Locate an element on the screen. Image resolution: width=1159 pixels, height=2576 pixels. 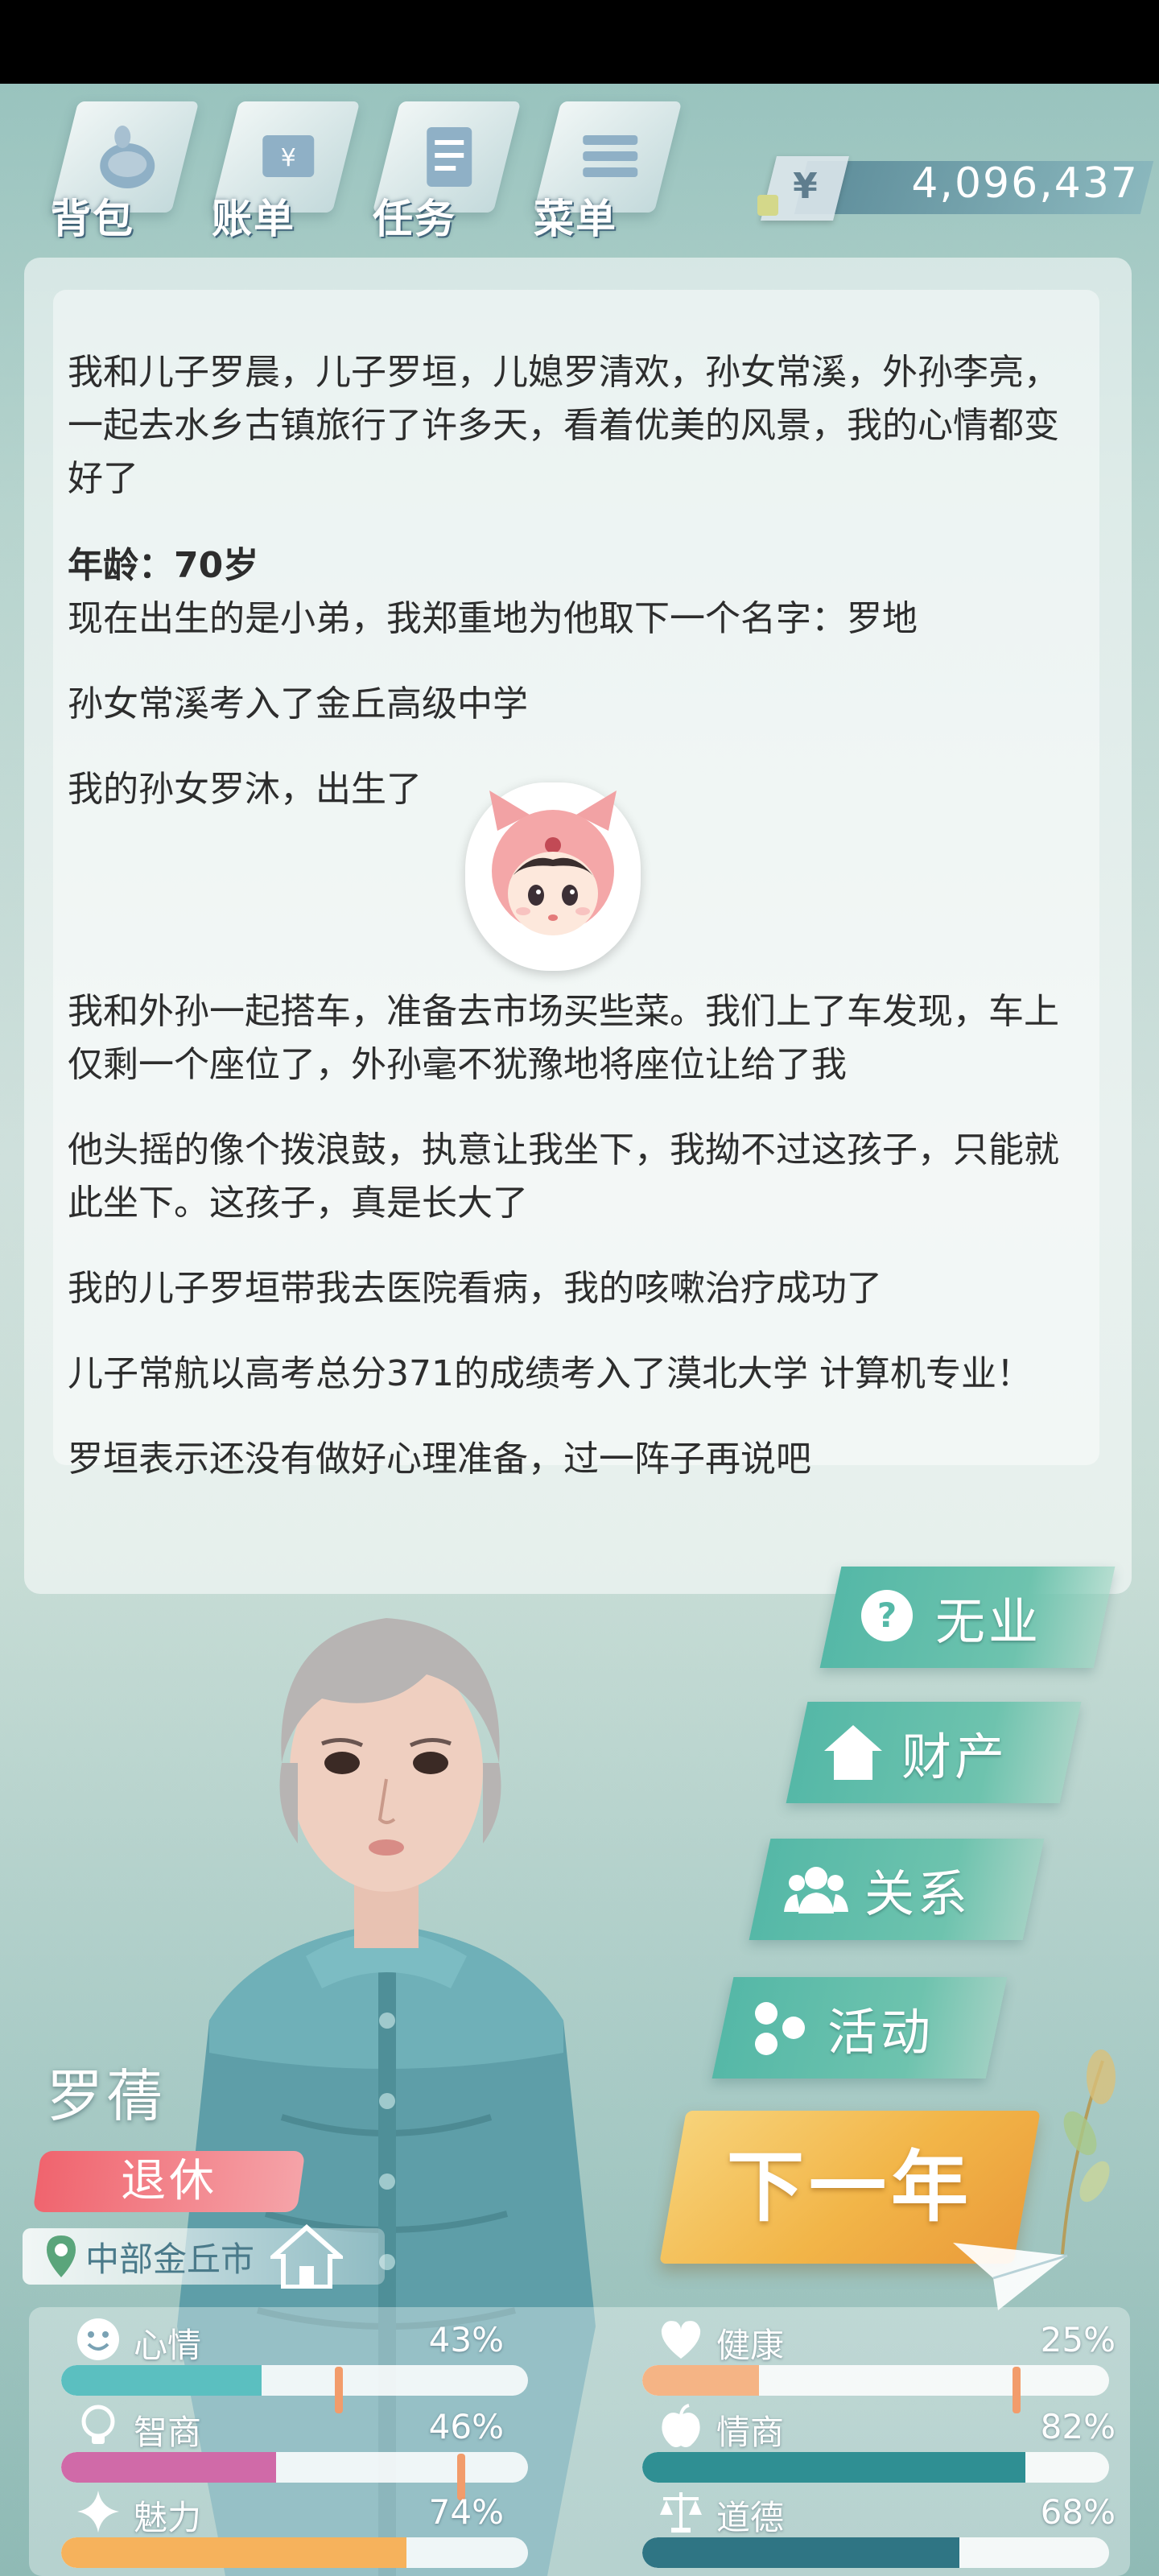
location-text: 中部金丘市 is located at coordinates (170, 2259).